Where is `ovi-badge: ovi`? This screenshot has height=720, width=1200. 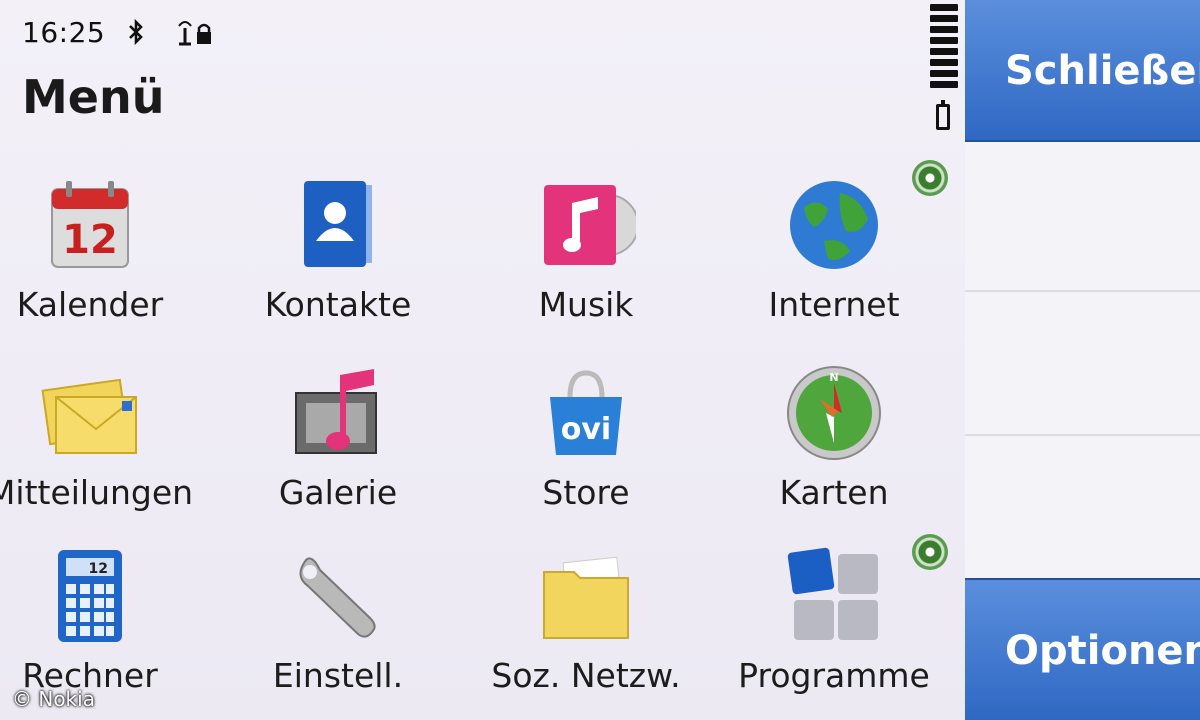
ovi-badge: ovi is located at coordinates (586, 429).